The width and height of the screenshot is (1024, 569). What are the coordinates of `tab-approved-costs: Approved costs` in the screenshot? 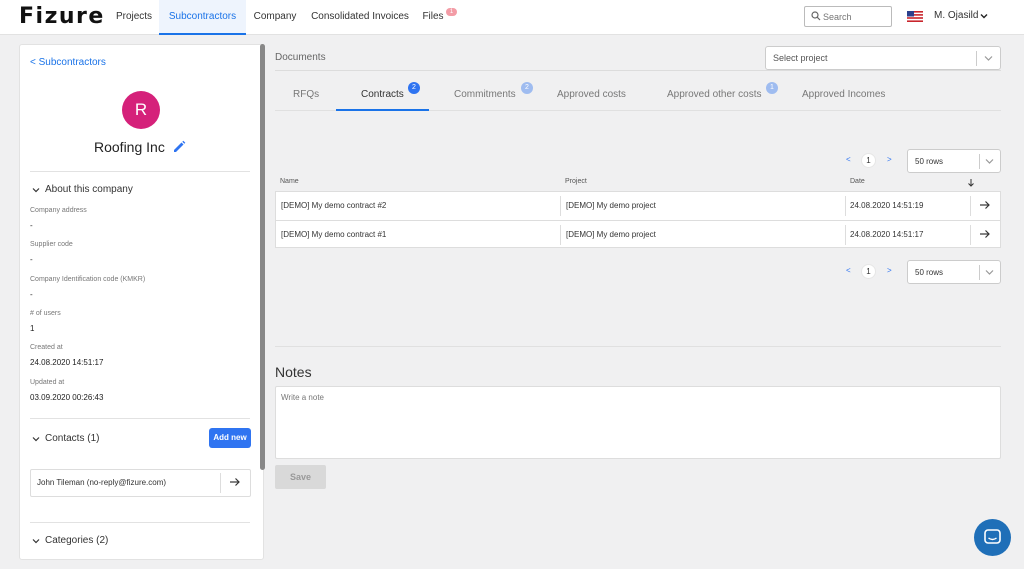 It's located at (591, 94).